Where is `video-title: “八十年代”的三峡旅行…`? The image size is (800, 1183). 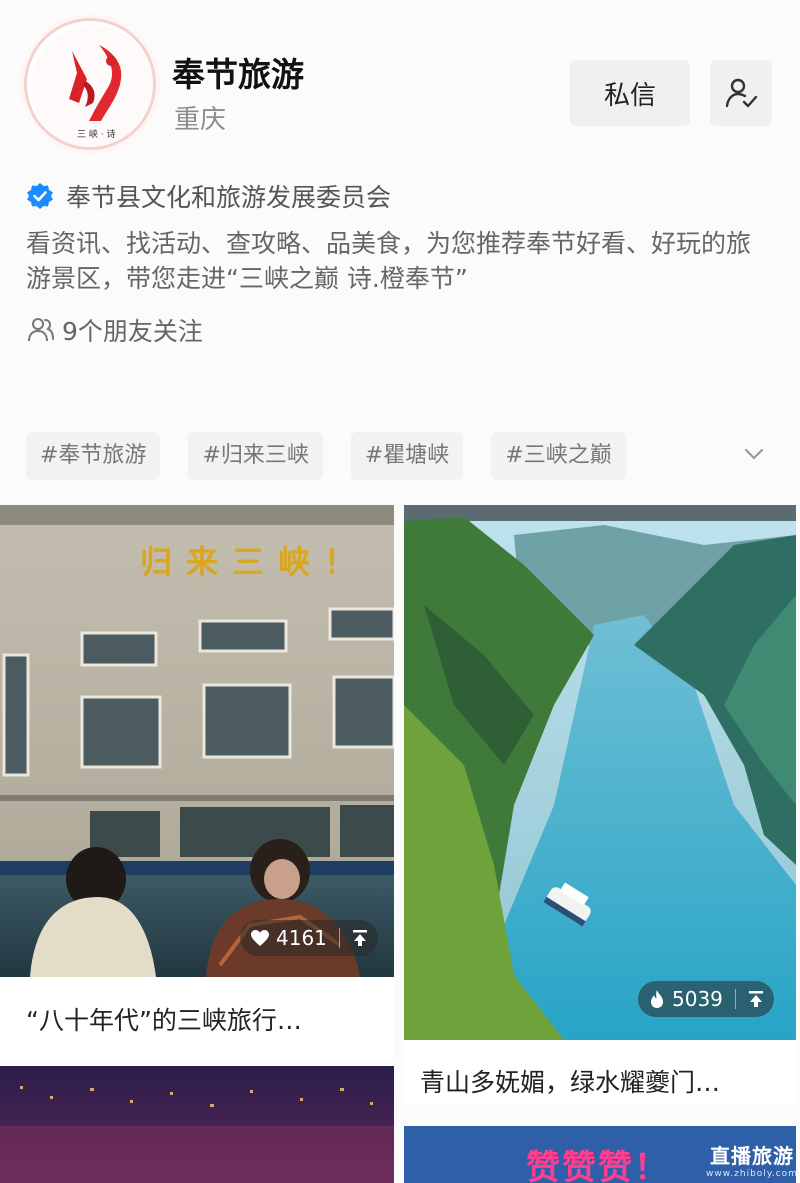
video-title: “八十年代”的三峡旅行… is located at coordinates (164, 1020).